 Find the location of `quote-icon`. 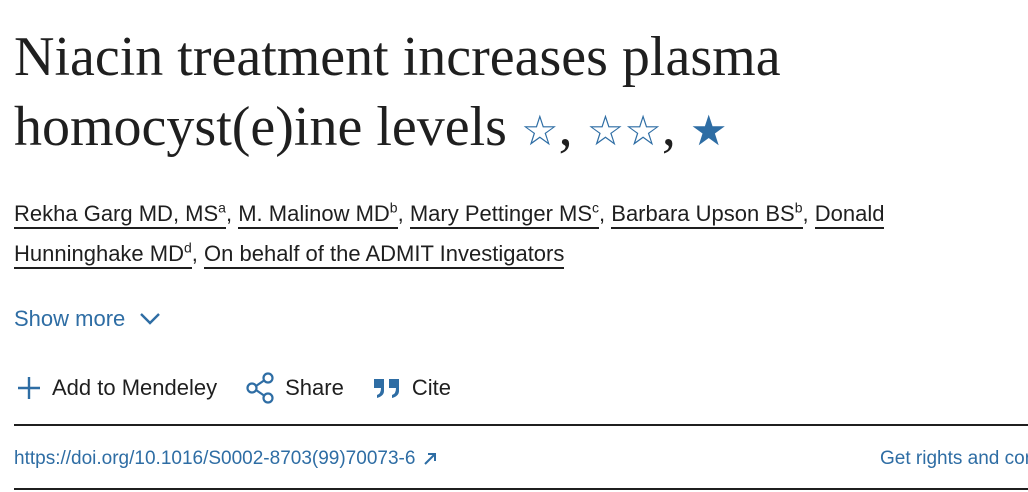

quote-icon is located at coordinates (386, 388).